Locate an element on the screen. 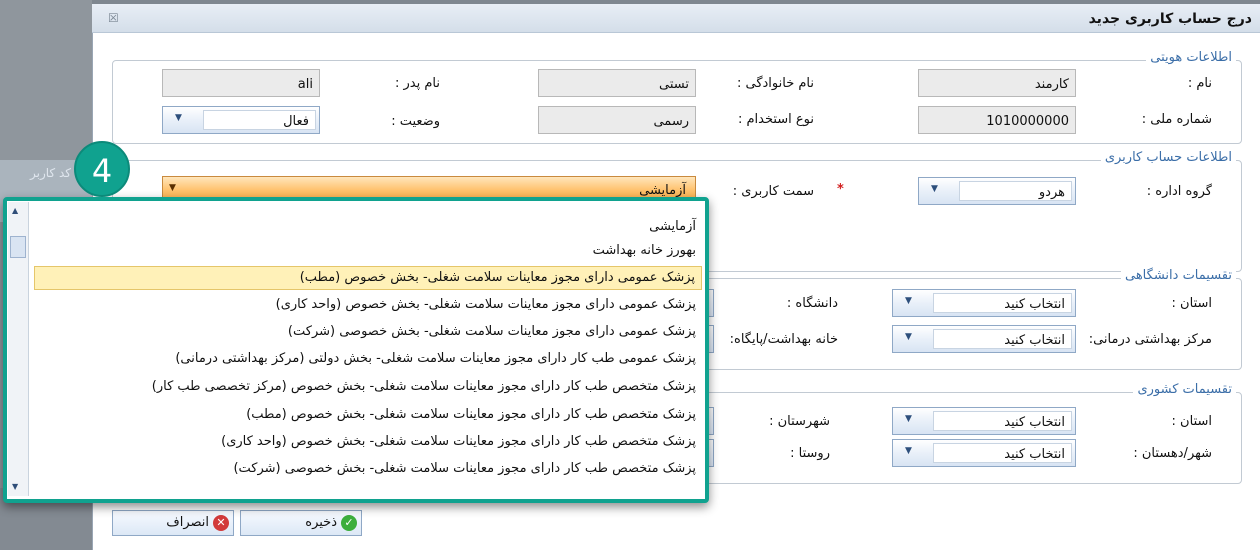 Image resolution: width=1260 pixels, height=550 pixels. role-label: سمت کاربری : is located at coordinates (773, 191).